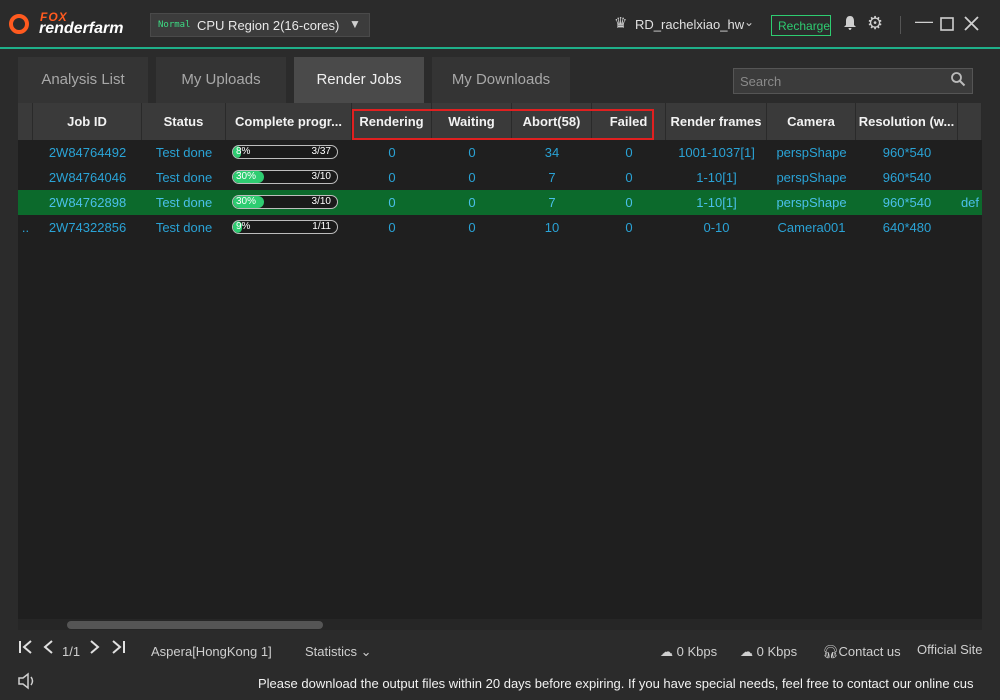 The image size is (1000, 700). I want to click on cell-job-id: 2W84764492, so click(87, 152).